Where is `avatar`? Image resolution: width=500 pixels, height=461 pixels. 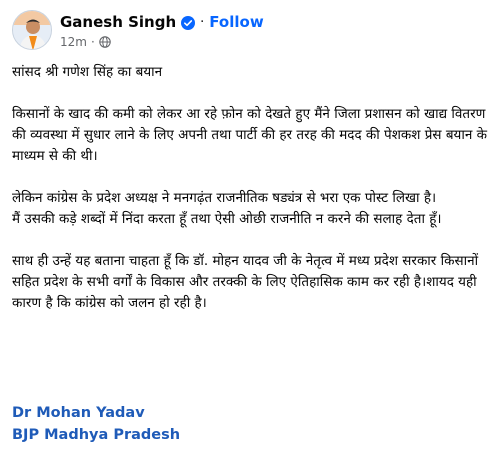 avatar is located at coordinates (32, 30).